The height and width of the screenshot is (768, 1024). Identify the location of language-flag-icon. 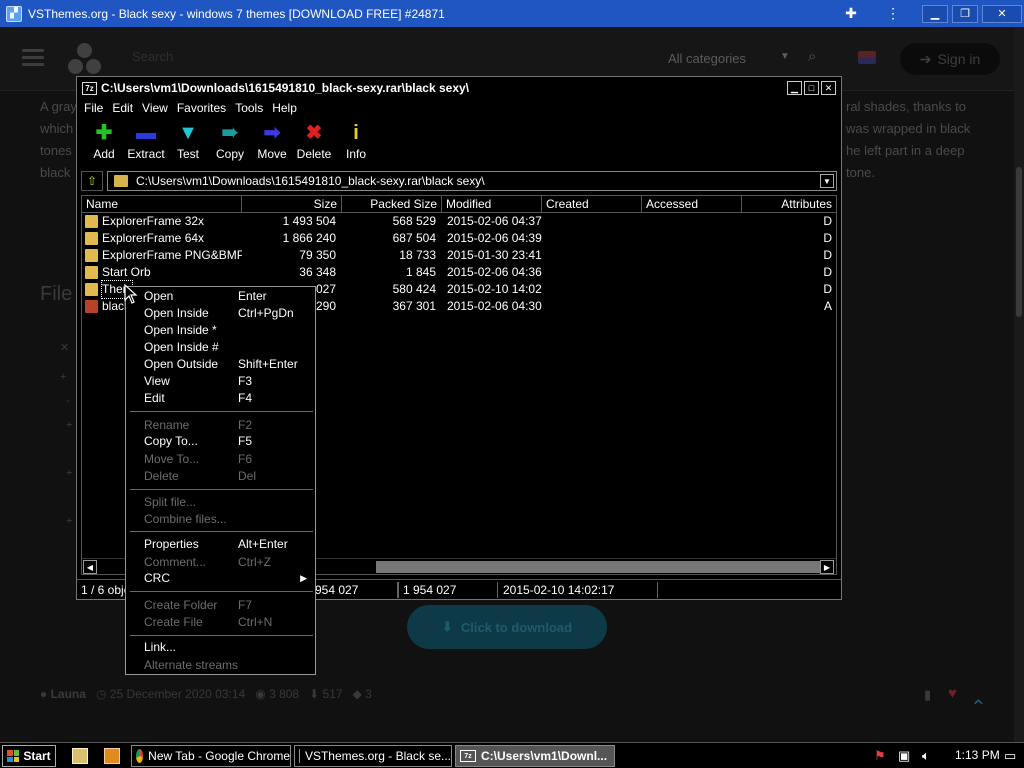
(867, 57).